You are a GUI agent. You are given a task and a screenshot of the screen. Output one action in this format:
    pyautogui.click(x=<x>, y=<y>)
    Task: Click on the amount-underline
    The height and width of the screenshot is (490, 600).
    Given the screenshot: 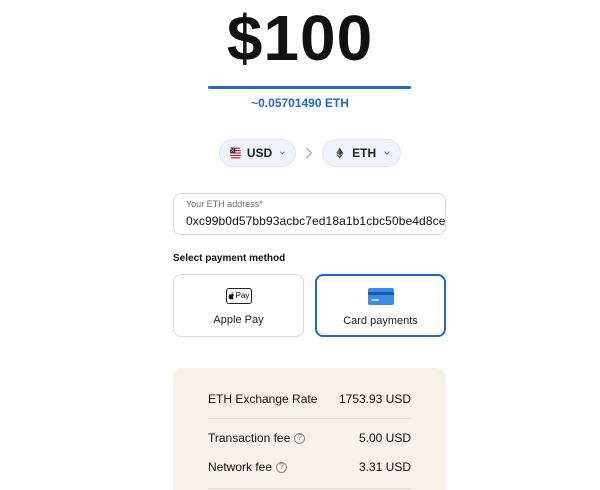 What is the action you would take?
    pyautogui.click(x=309, y=87)
    